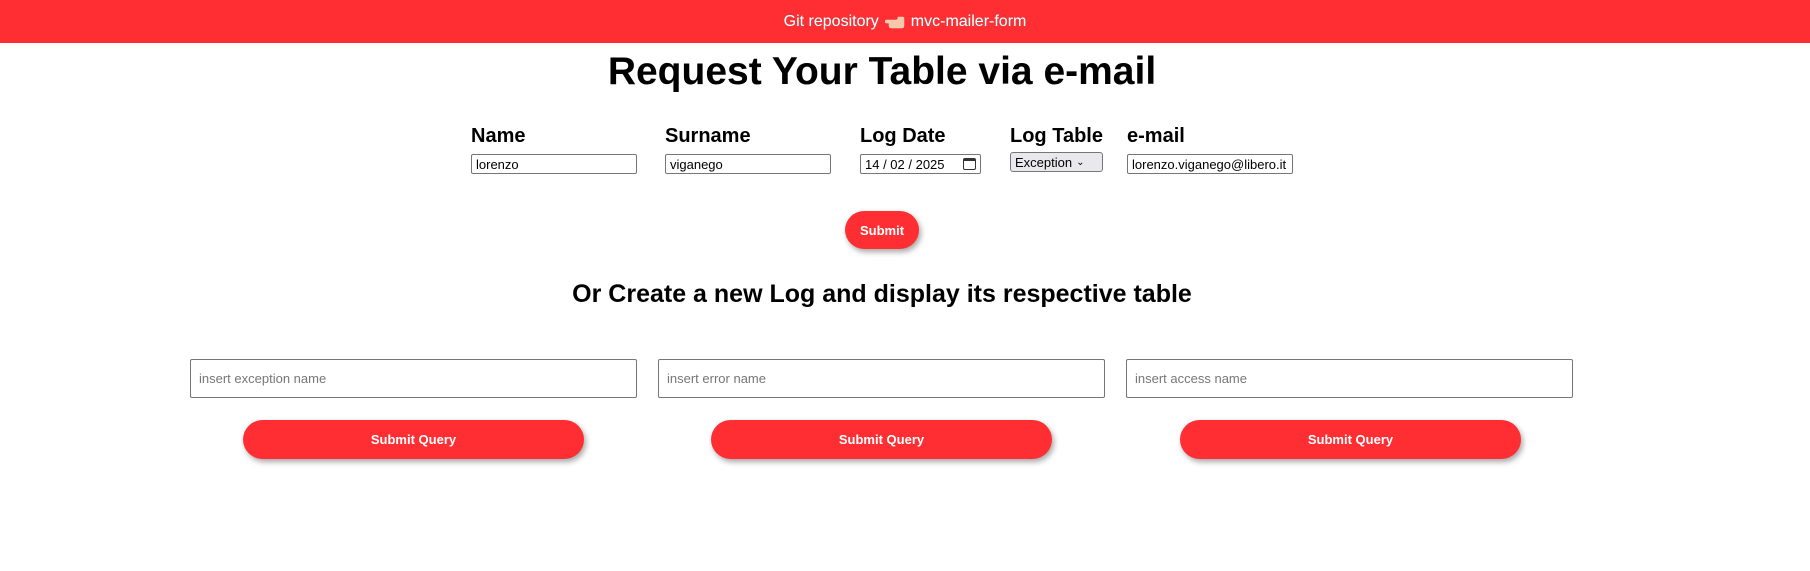 This screenshot has width=1810, height=571. What do you see at coordinates (748, 164) in the screenshot?
I see `surname-input` at bounding box center [748, 164].